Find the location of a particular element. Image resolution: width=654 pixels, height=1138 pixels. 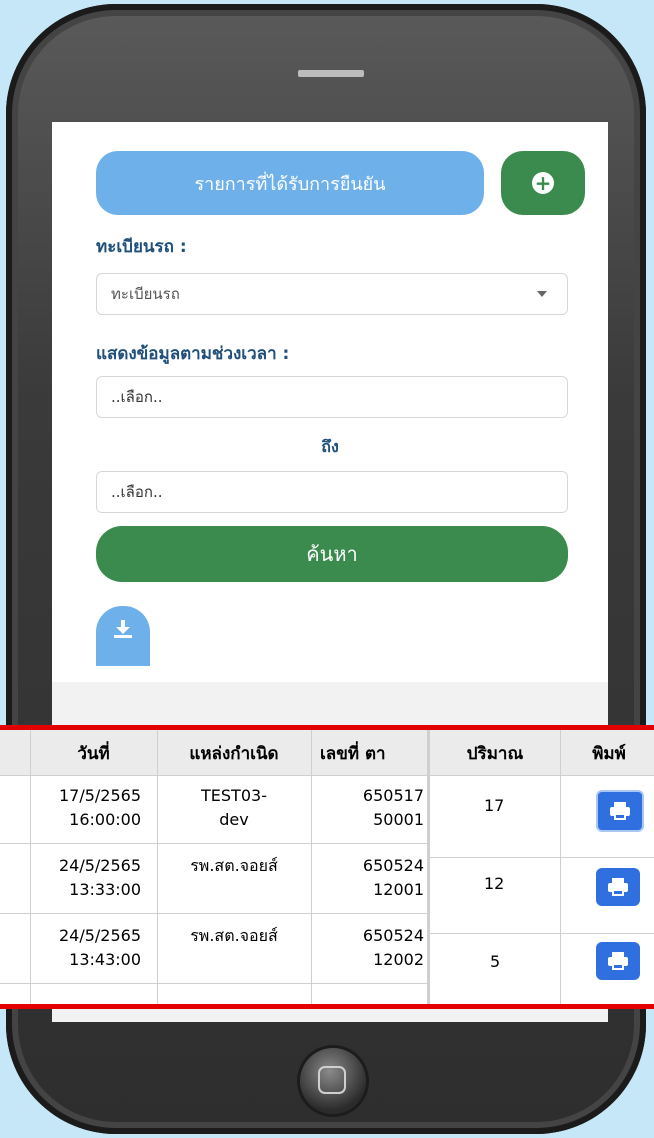

confirmed-list-label: รายการที่ได้รับการยืนยัน is located at coordinates (290, 184).